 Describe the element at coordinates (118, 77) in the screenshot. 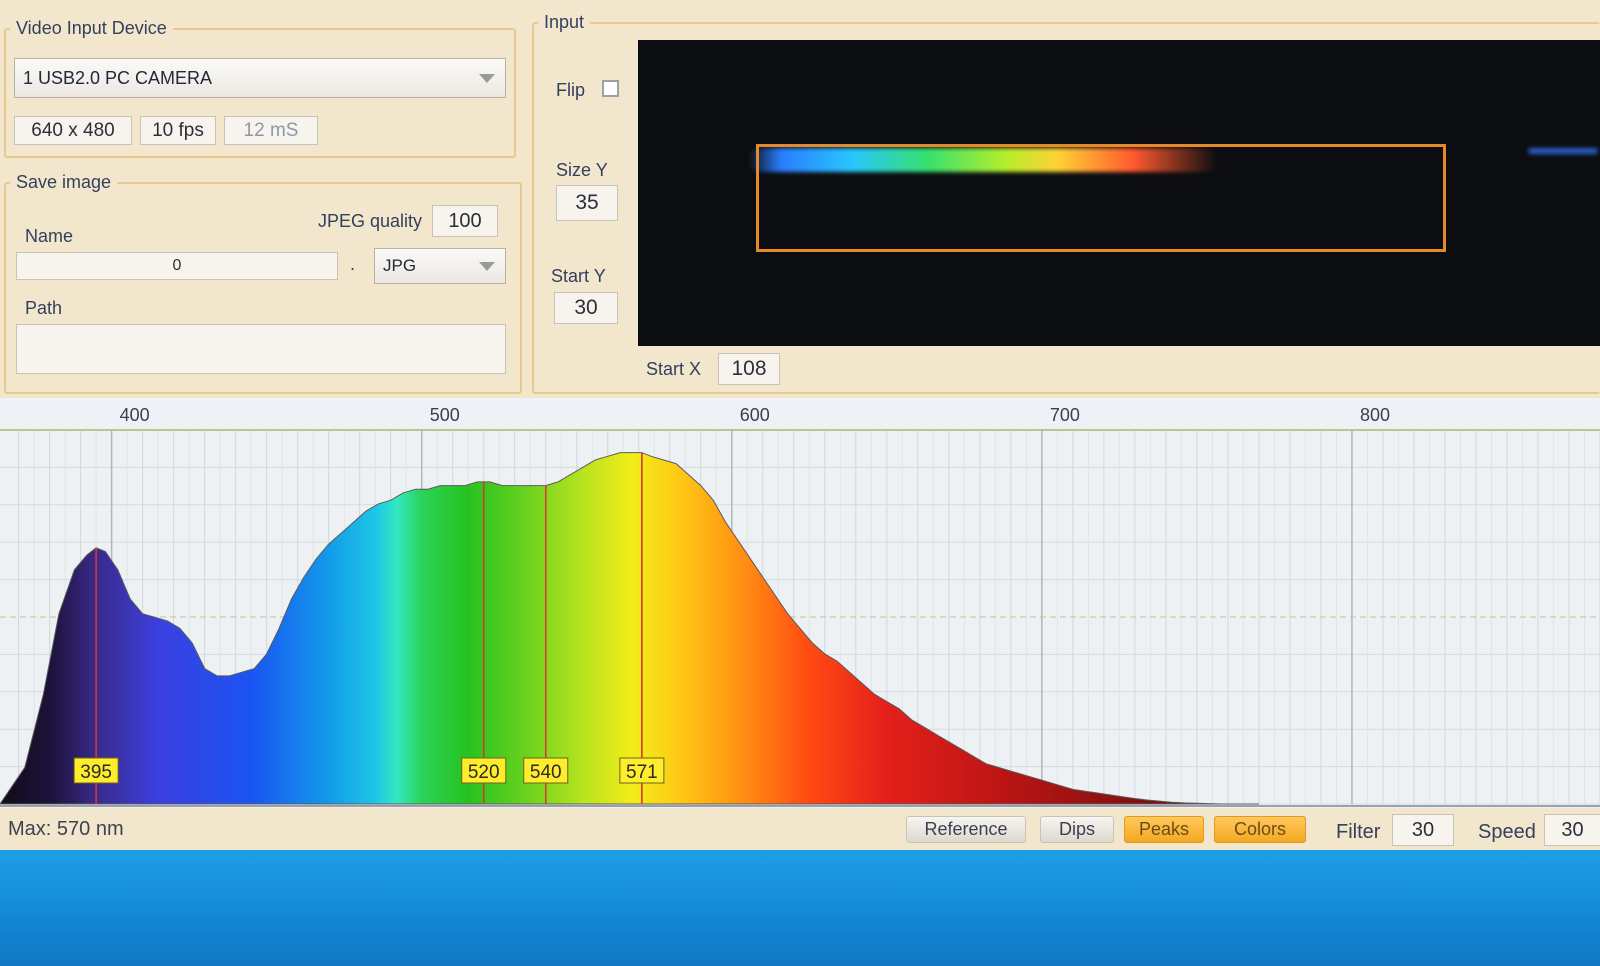

I see `camera-select-value: 1 USB2.0 PC CAMERA` at that location.